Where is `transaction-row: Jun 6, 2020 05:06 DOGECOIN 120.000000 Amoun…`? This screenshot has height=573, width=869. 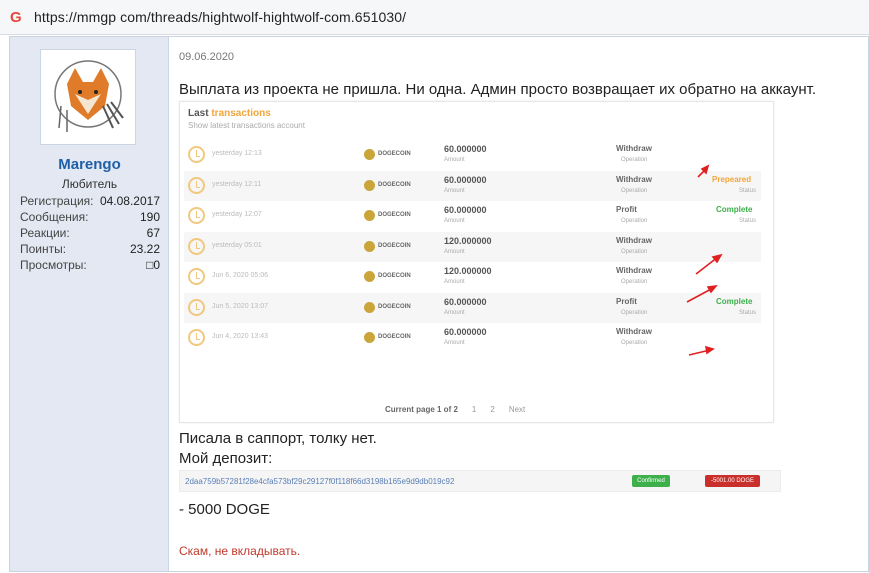 transaction-row: Jun 6, 2020 05:06 DOGECOIN 120.000000 Amoun… is located at coordinates (472, 277).